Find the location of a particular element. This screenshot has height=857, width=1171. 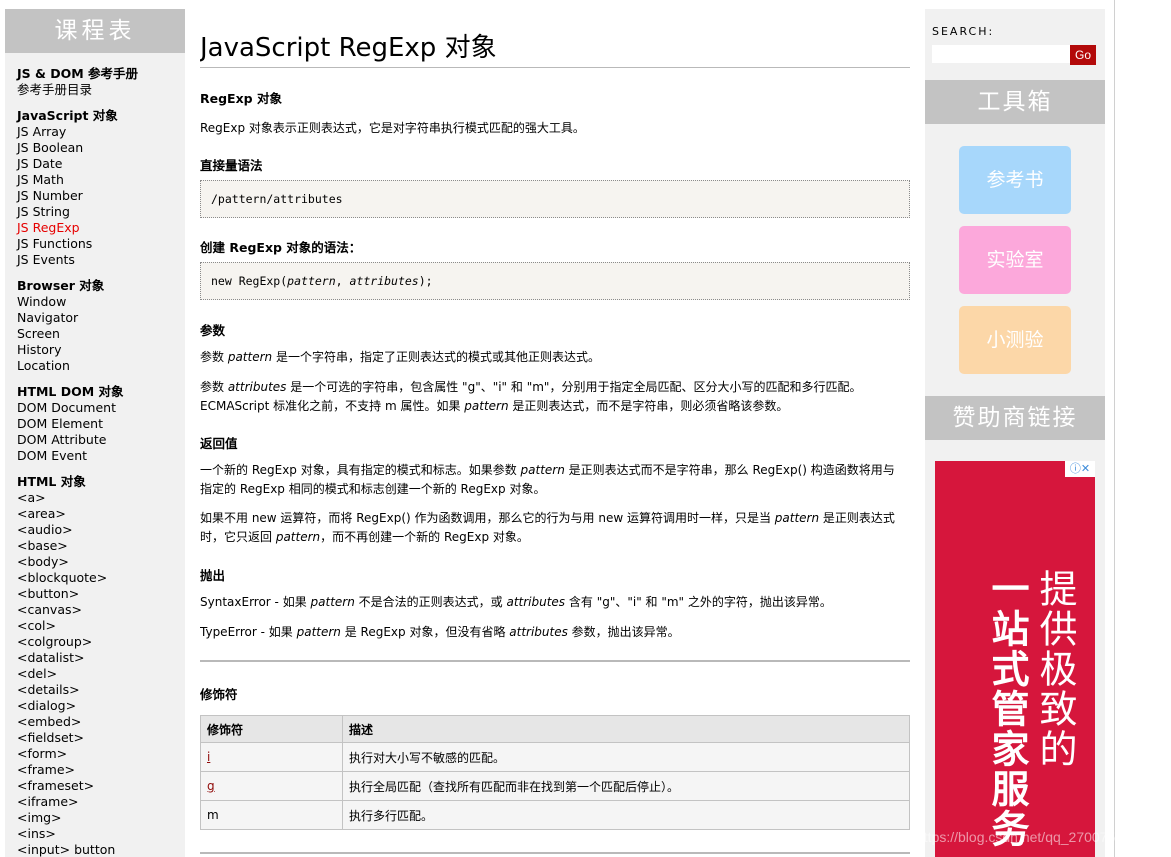

sidebar-nav-link: JS Number is located at coordinates (101, 196).